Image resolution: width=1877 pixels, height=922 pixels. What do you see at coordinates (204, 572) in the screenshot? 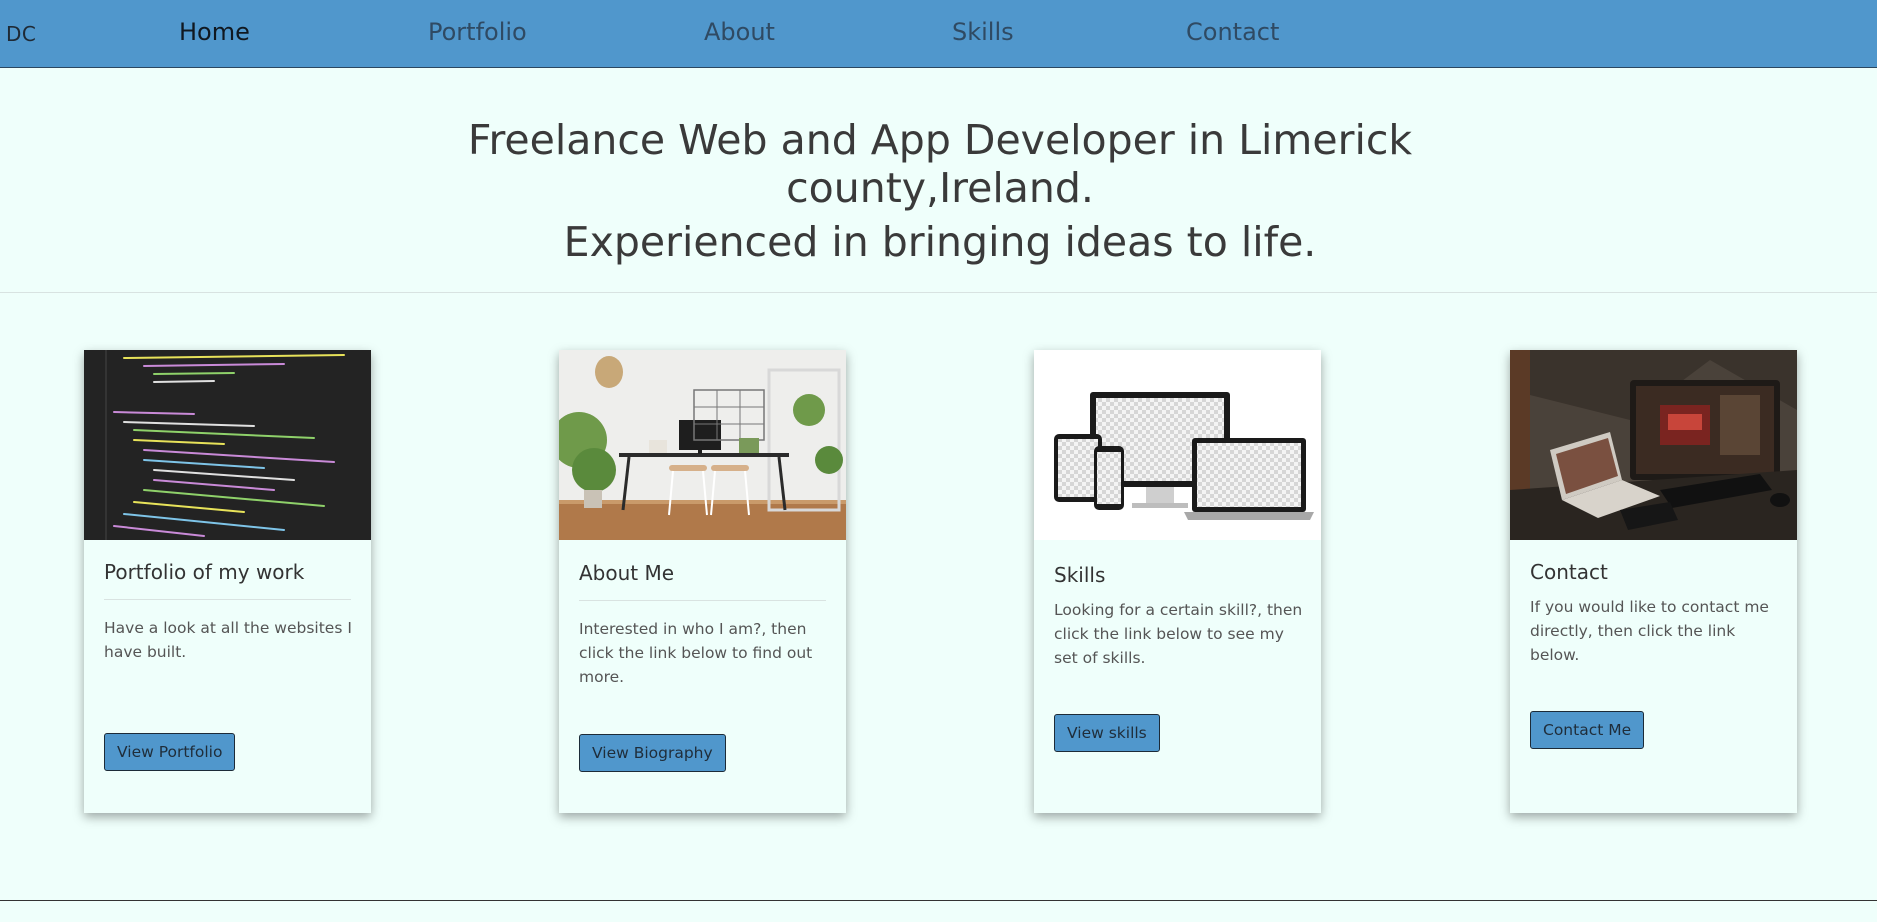
I see `card-title: Portfolio of my work` at bounding box center [204, 572].